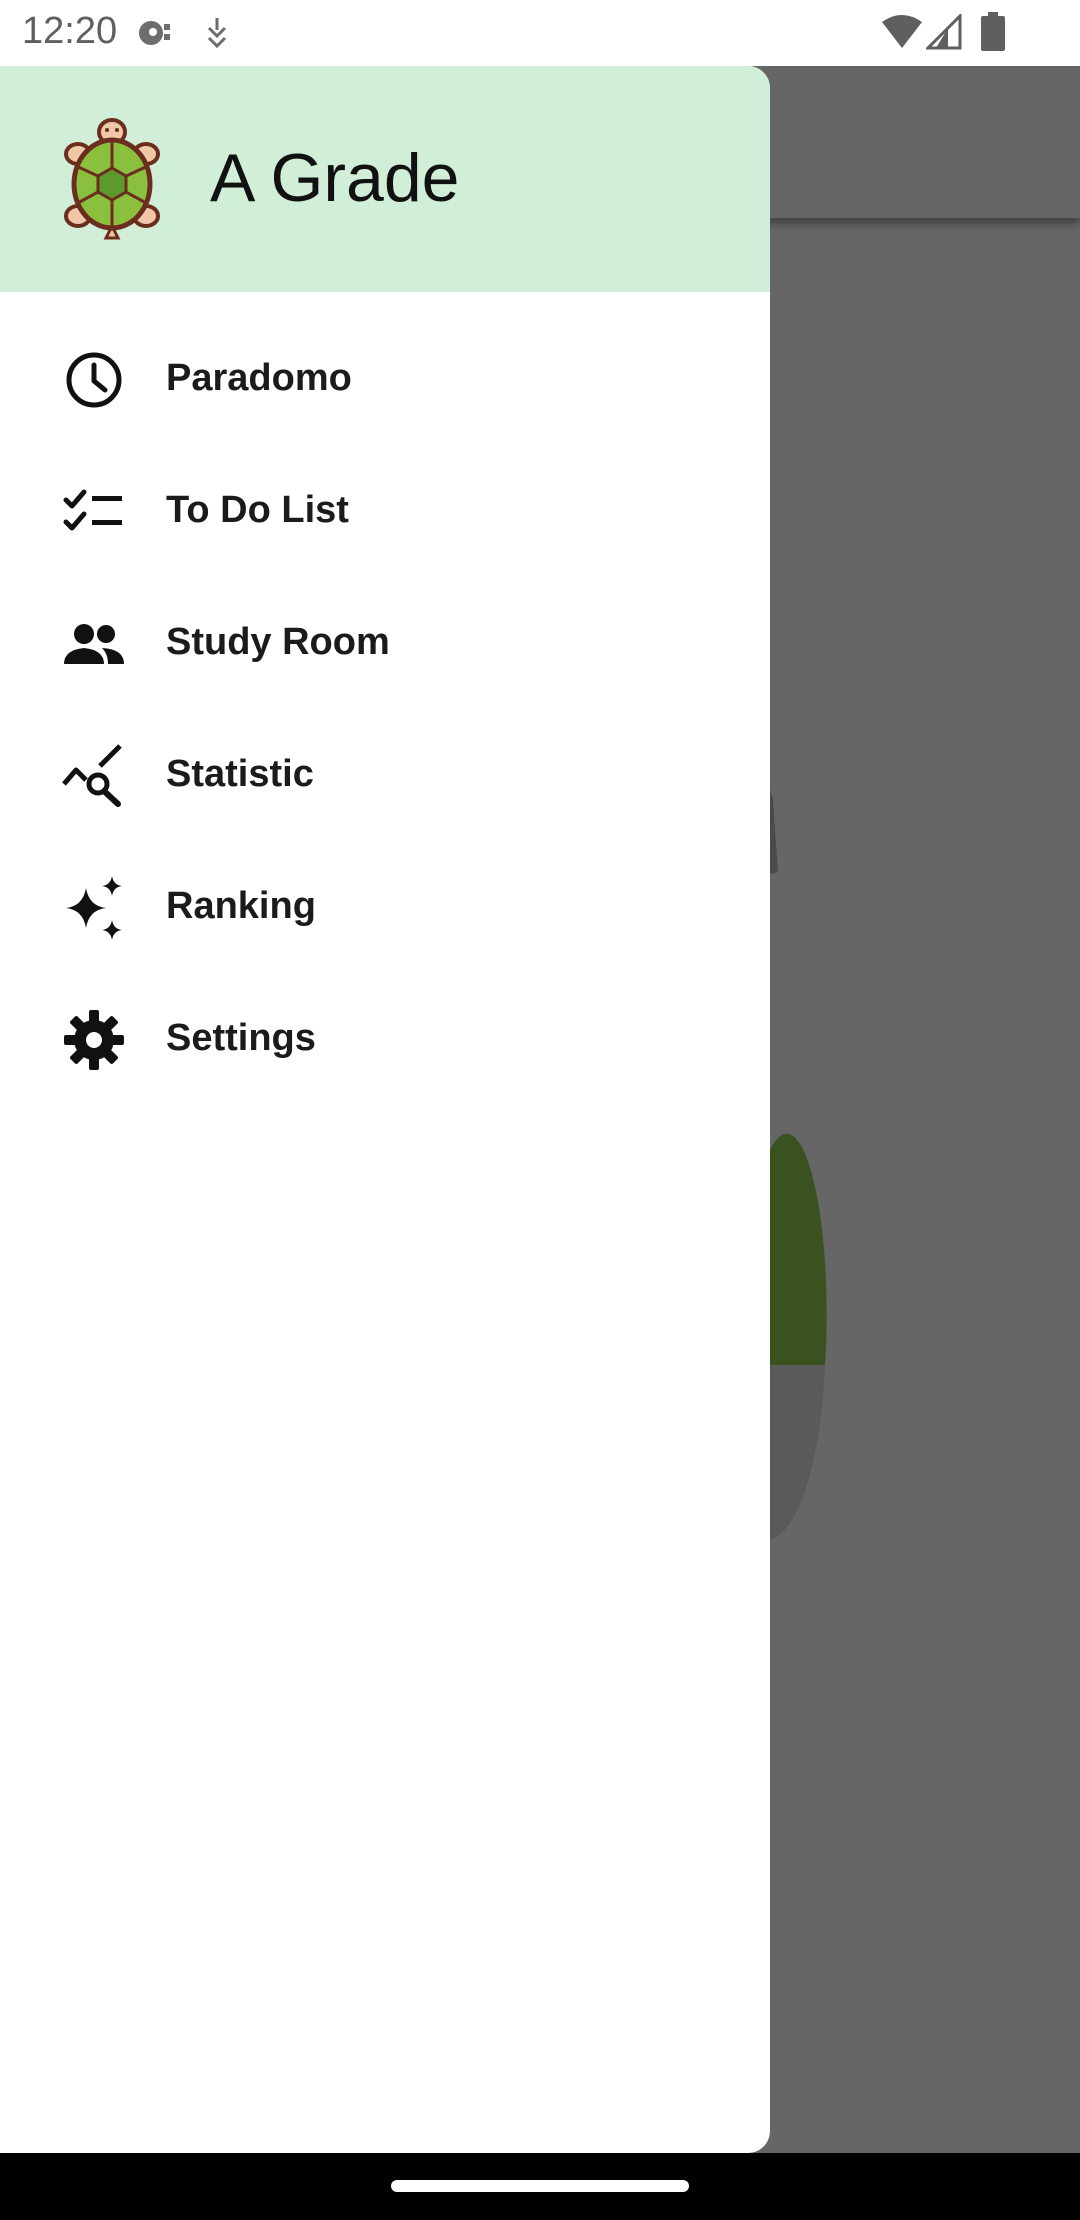 Image resolution: width=1080 pixels, height=2220 pixels. What do you see at coordinates (385, 378) in the screenshot?
I see `menu-item-paradomo: Paradomo` at bounding box center [385, 378].